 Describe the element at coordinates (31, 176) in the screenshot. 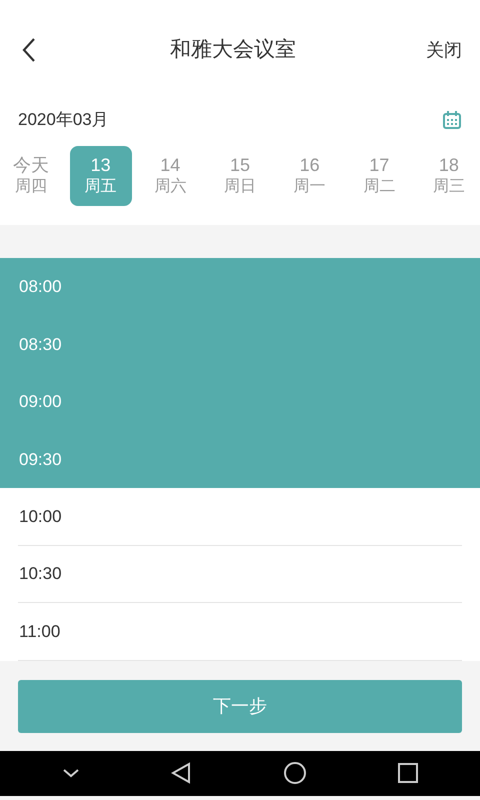

I see `date-tab: 今天 周四` at that location.